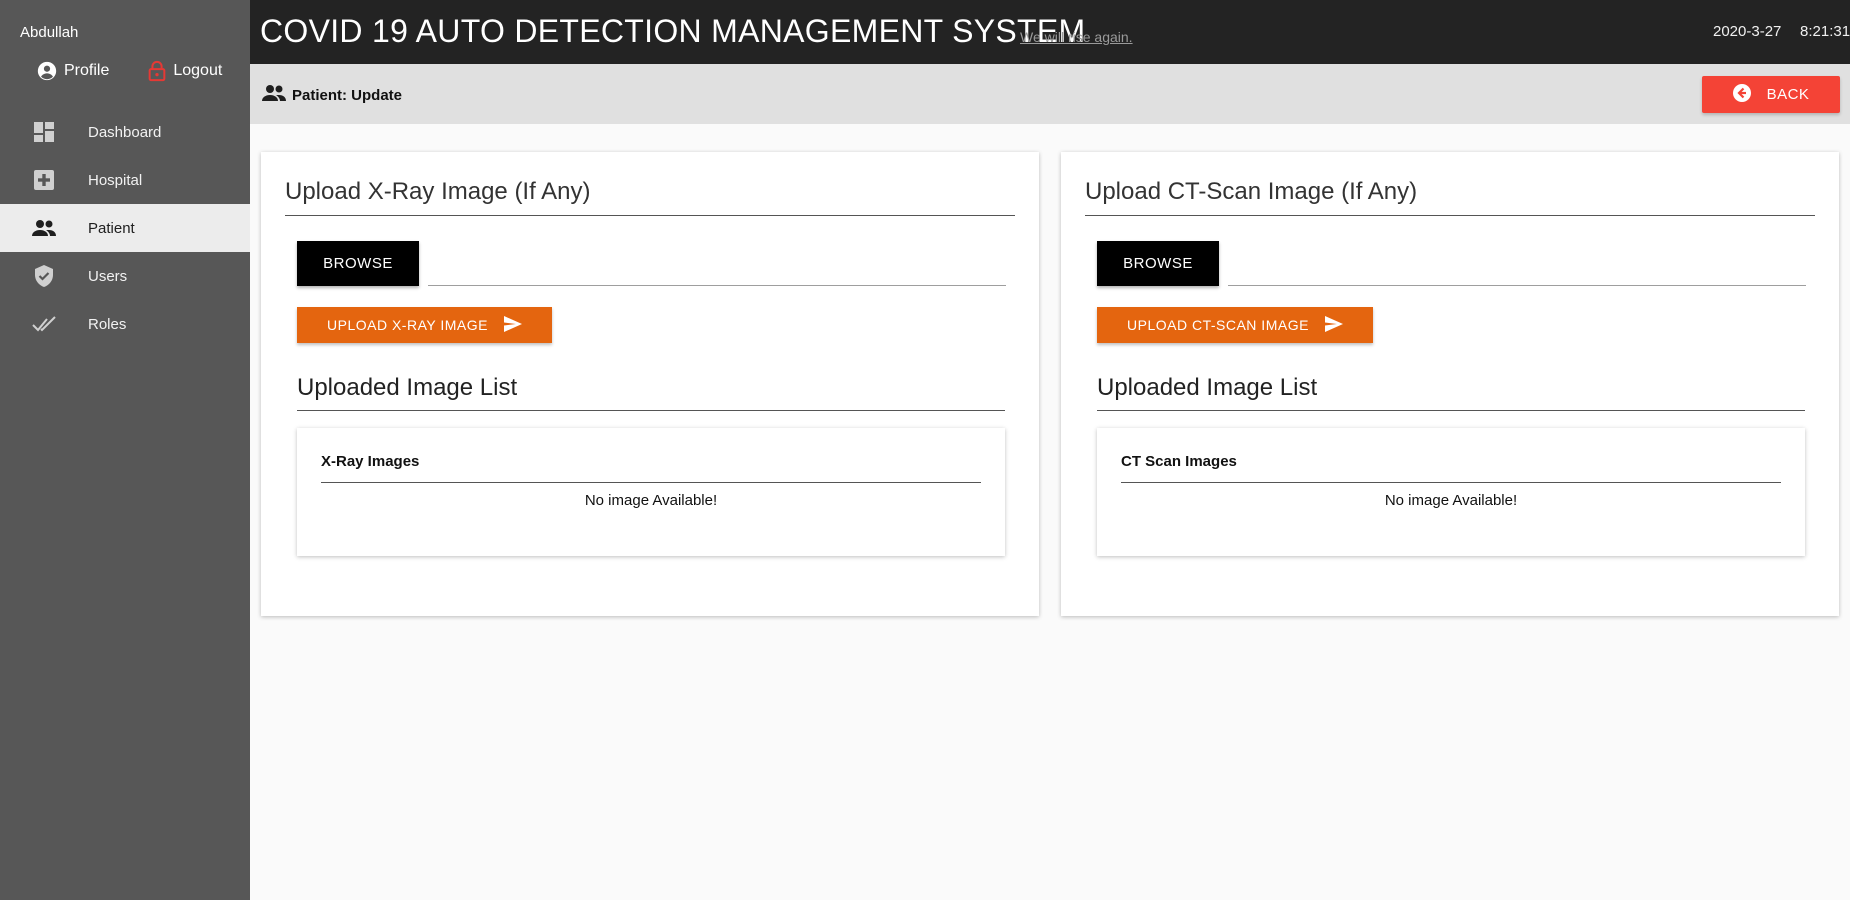 The image size is (1850, 900). I want to click on upload-xray-label: UPLOAD X-RAY IMAGE, so click(407, 325).